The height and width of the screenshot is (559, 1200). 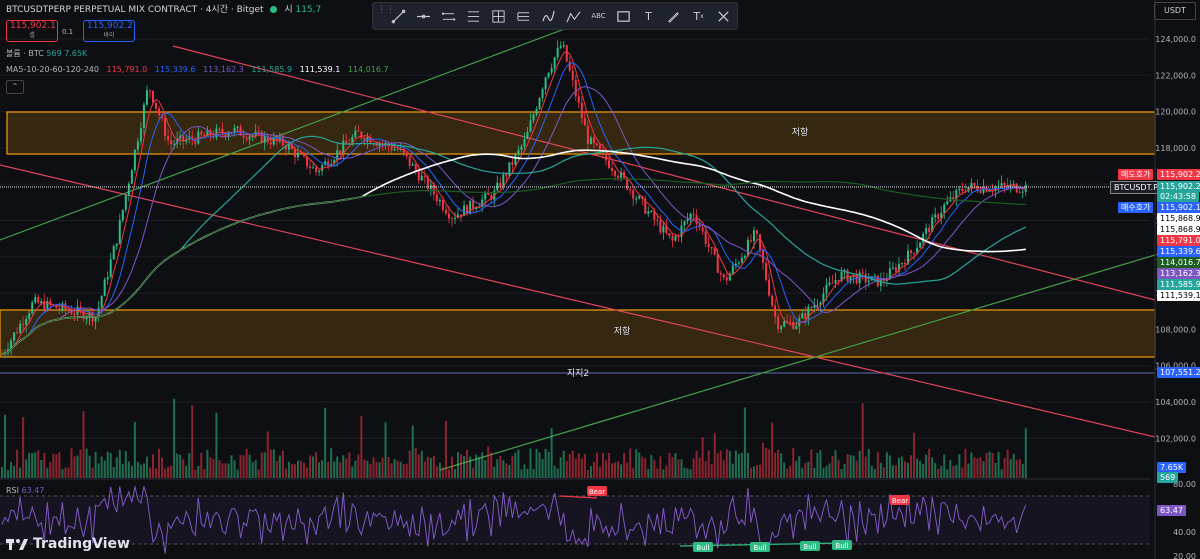 I want to click on text-icon: T, so click(x=648, y=16).